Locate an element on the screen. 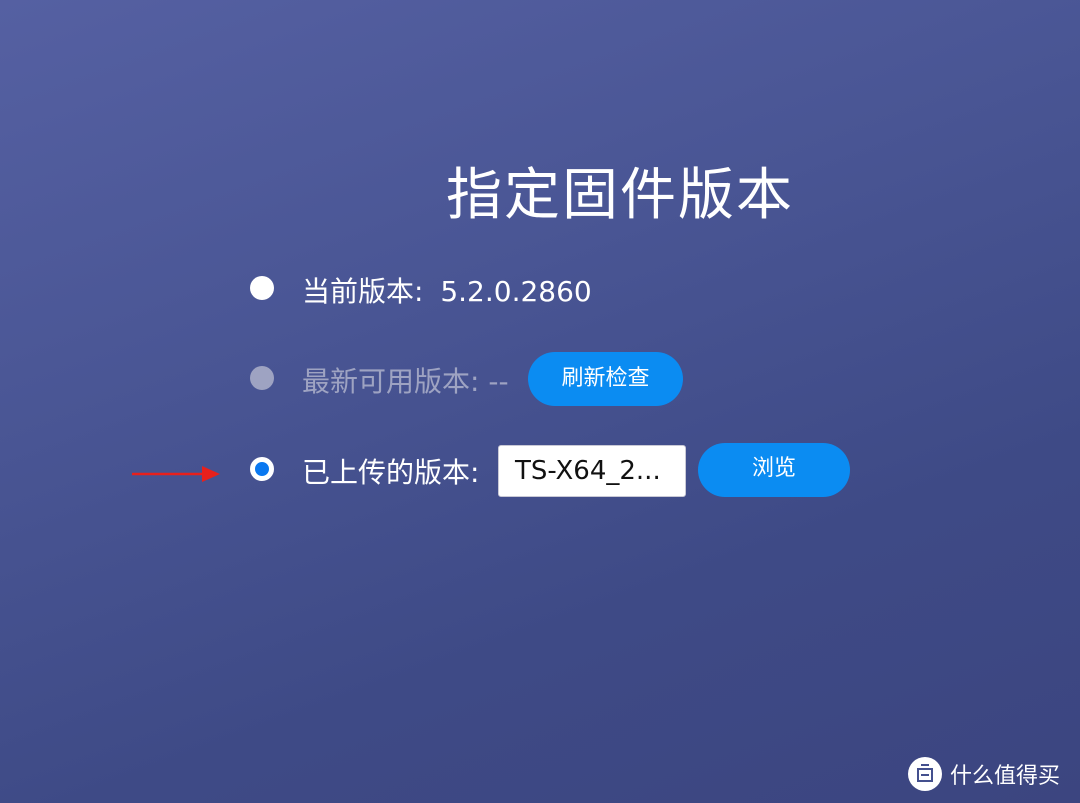 The image size is (1080, 803). browse-button: 浏览 is located at coordinates (774, 470).